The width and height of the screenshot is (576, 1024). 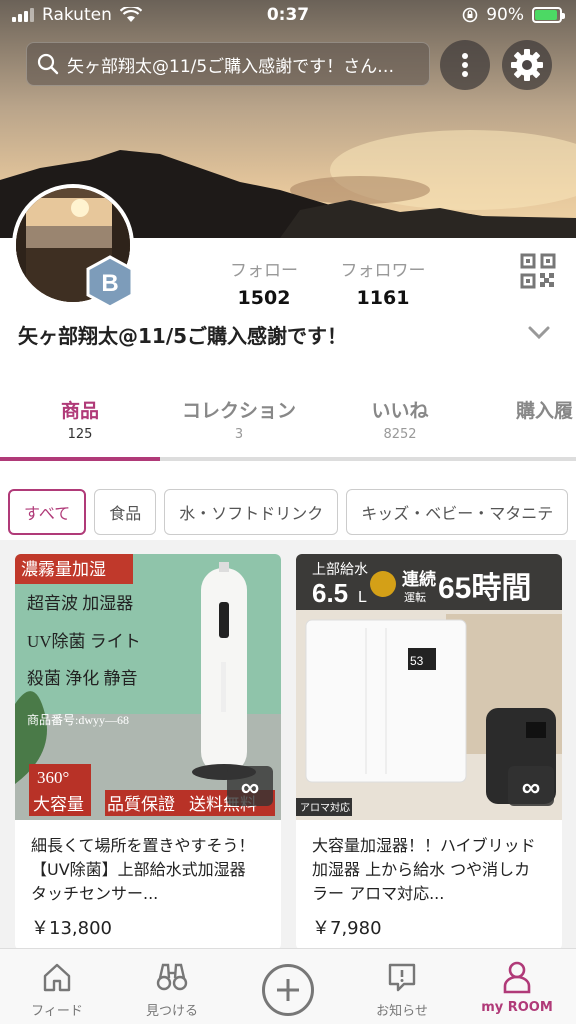 What do you see at coordinates (402, 1011) in the screenshot?
I see `nav-label: お知らせ` at bounding box center [402, 1011].